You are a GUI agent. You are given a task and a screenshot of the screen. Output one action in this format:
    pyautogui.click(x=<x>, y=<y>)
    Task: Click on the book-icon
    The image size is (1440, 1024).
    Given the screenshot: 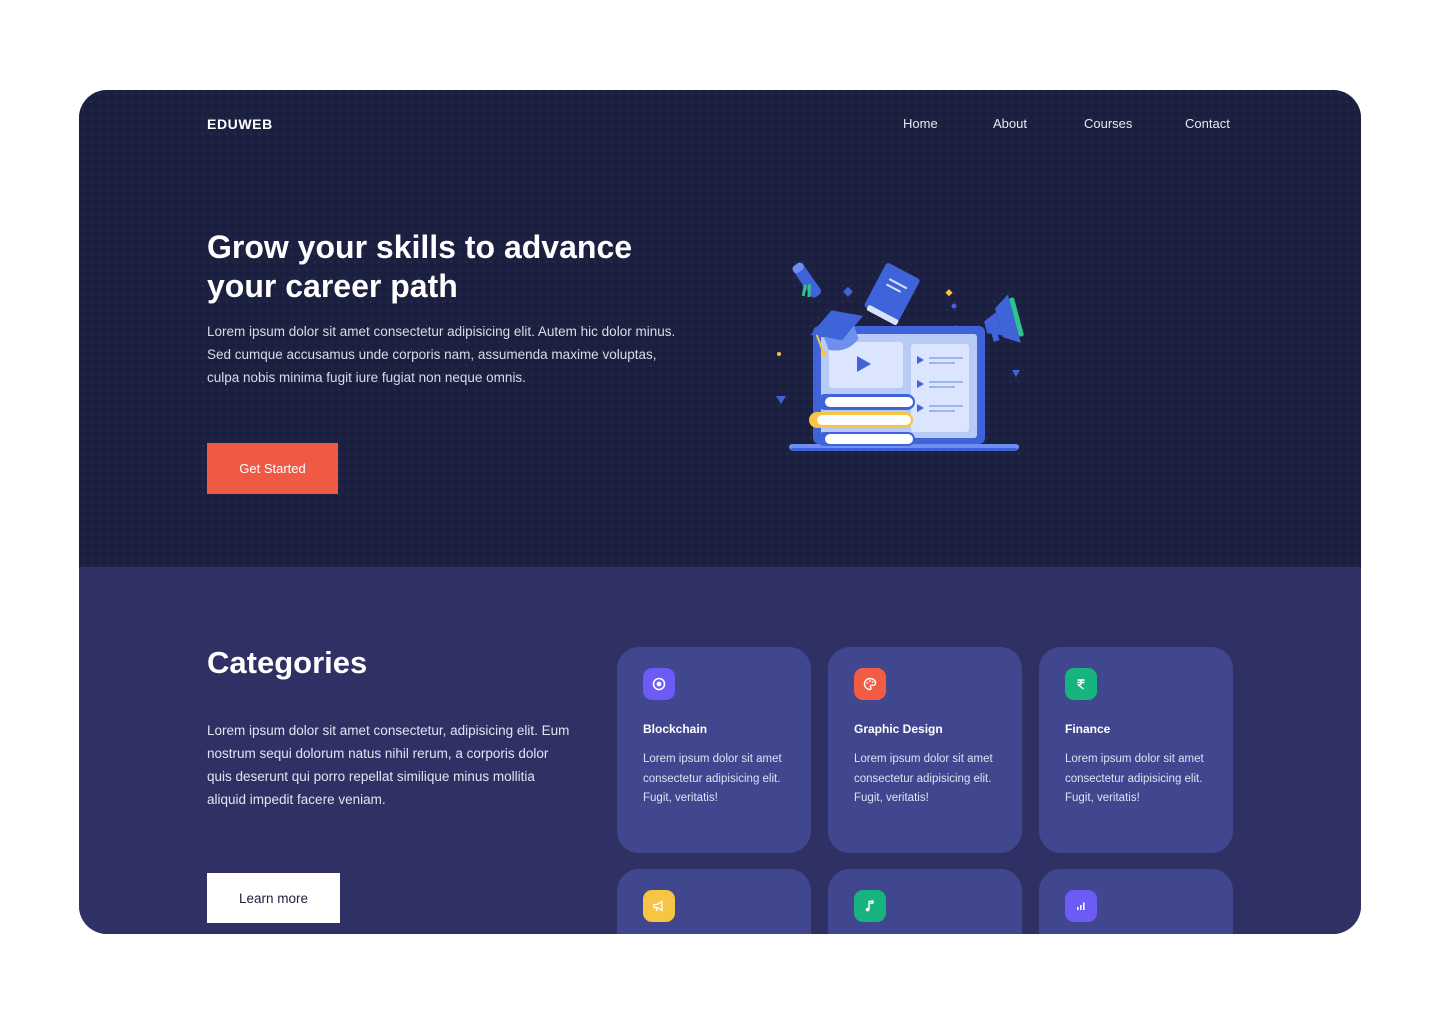 What is the action you would take?
    pyautogui.click(x=892, y=294)
    